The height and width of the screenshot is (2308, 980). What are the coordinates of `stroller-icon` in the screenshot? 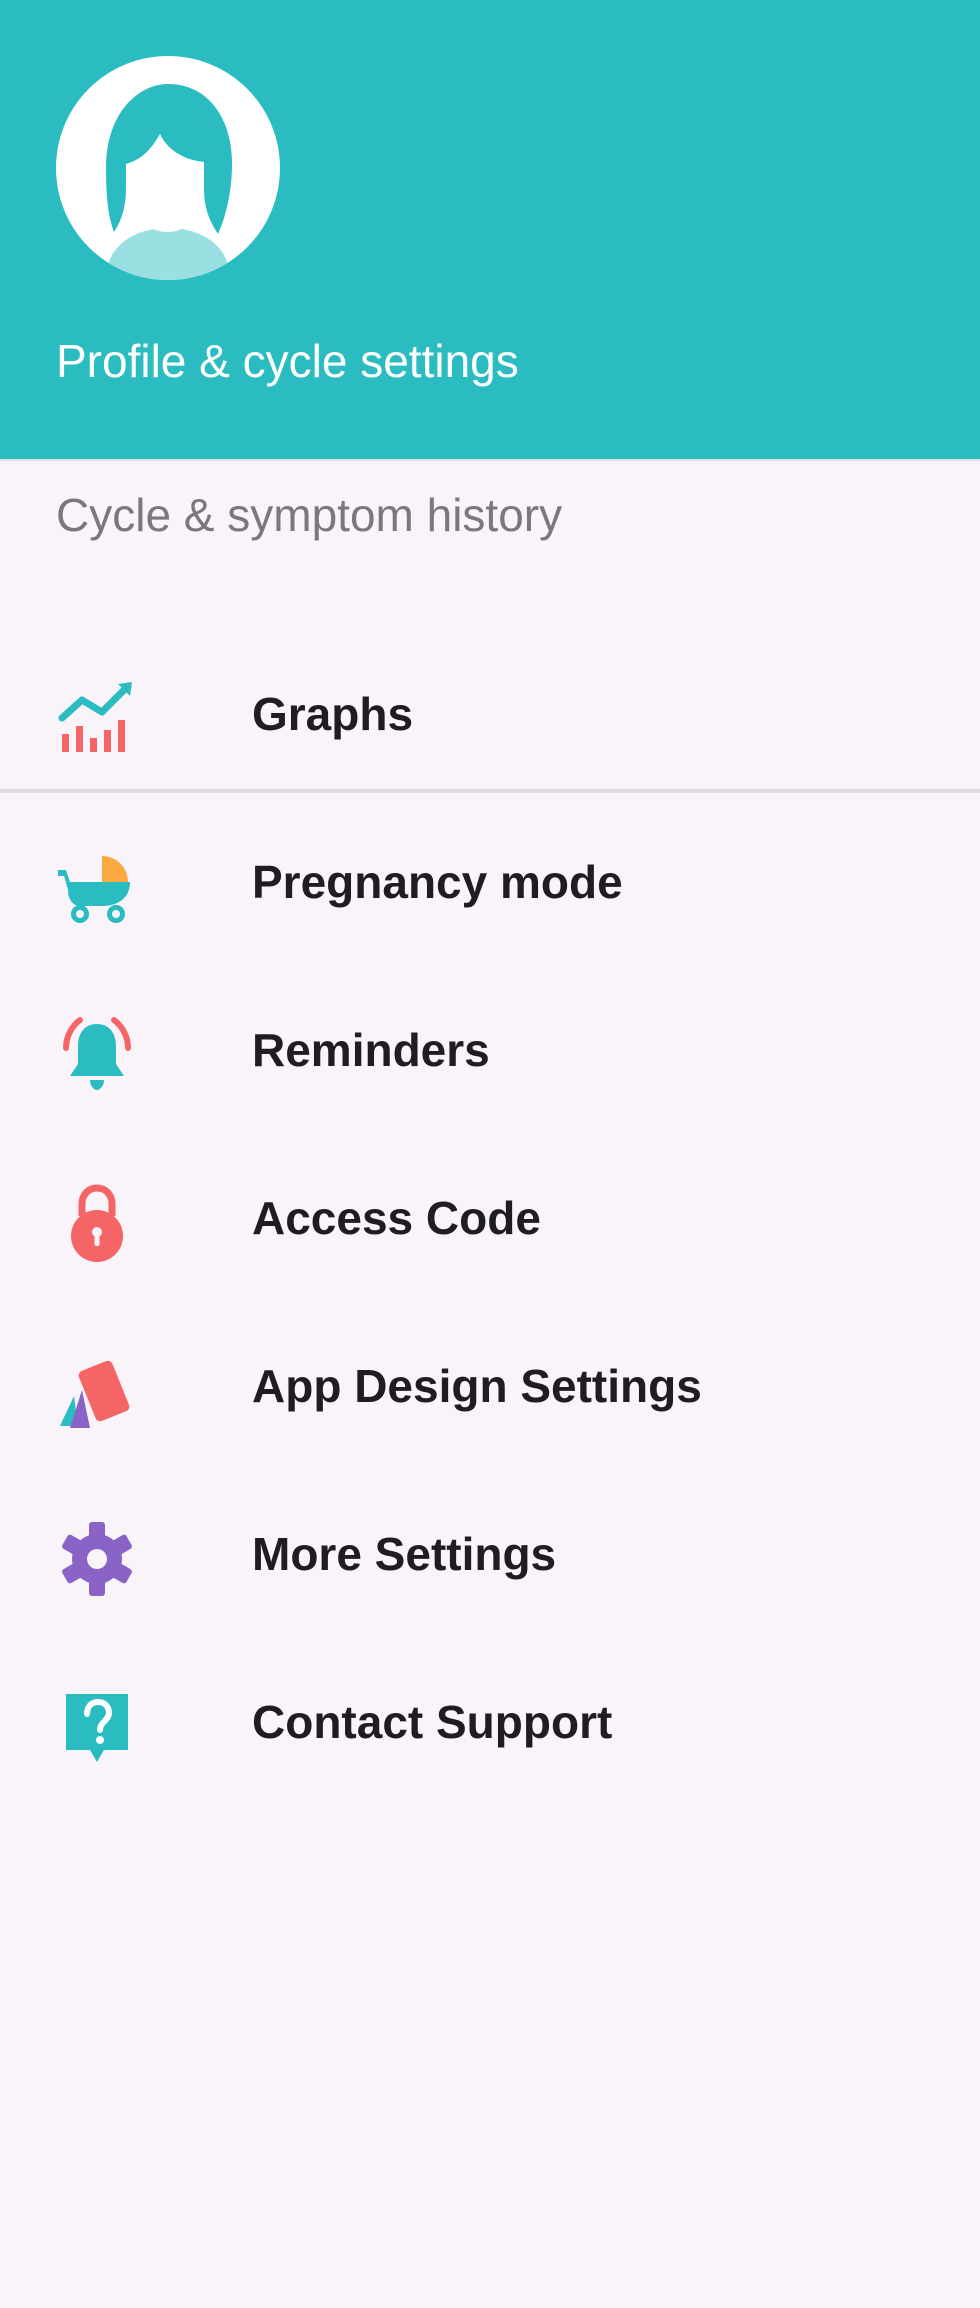 It's located at (97, 887).